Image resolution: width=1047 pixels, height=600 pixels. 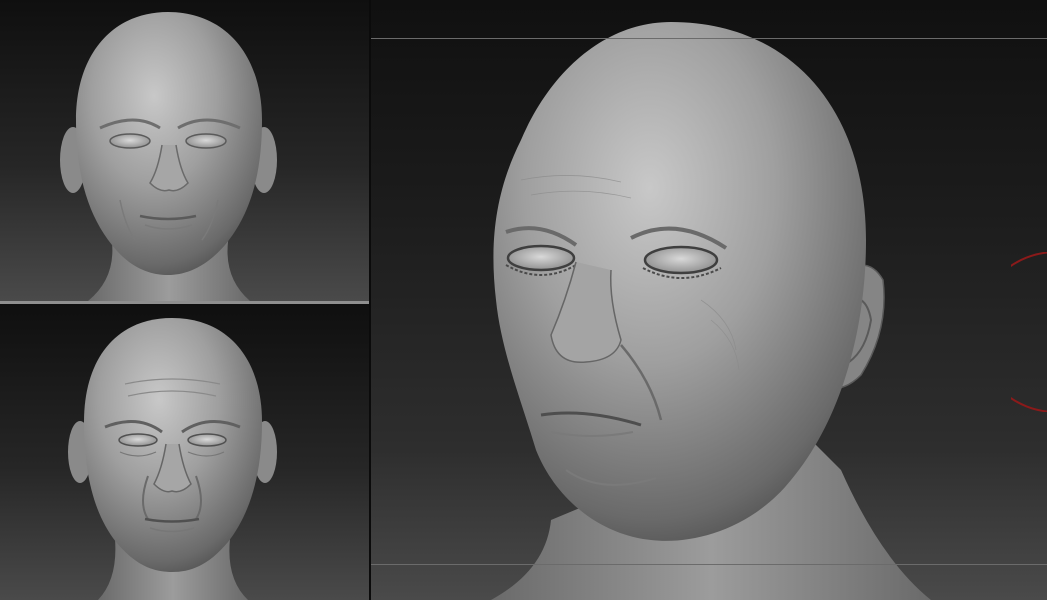 What do you see at coordinates (169, 143) in the screenshot?
I see `head-shape` at bounding box center [169, 143].